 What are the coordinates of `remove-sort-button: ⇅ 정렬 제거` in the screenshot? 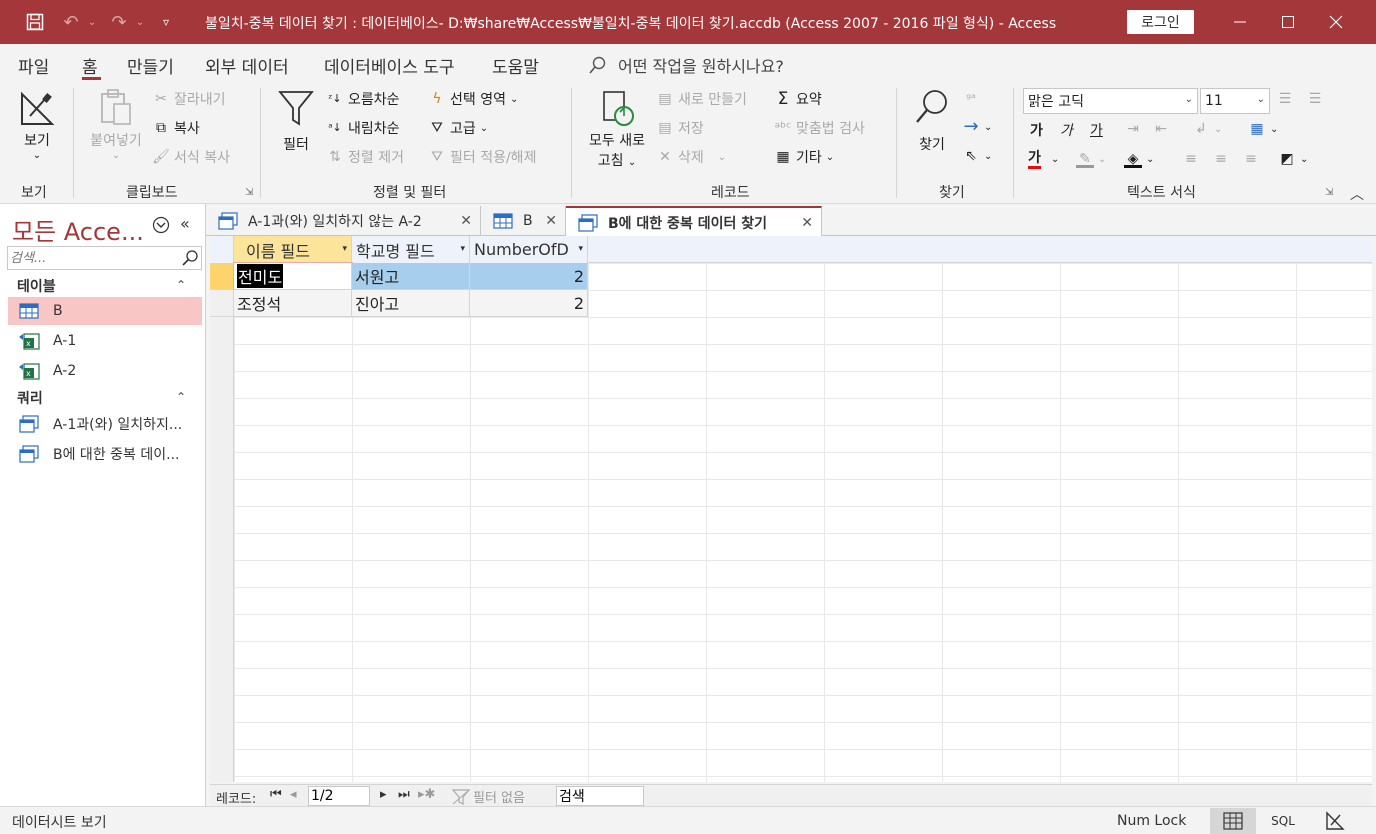 It's located at (365, 157).